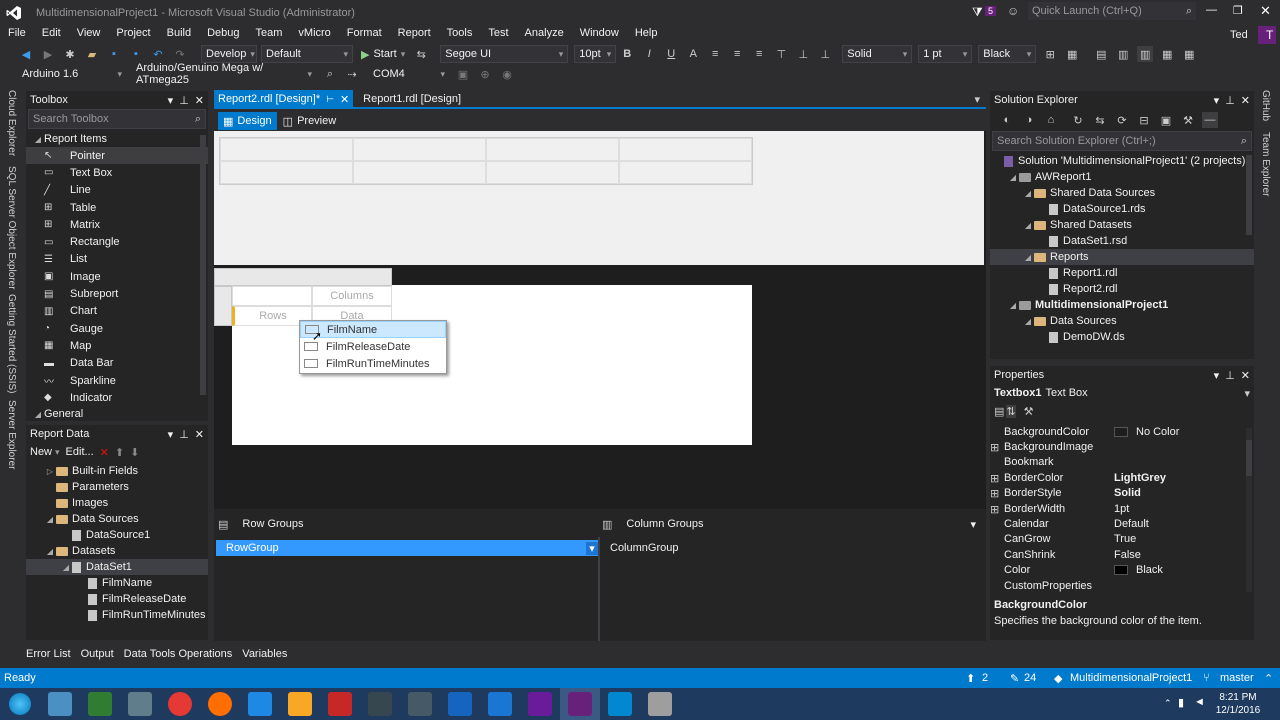 The height and width of the screenshot is (720, 1280). Describe the element at coordinates (1168, 703) in the screenshot. I see `tray-up-icon: ⌃` at that location.